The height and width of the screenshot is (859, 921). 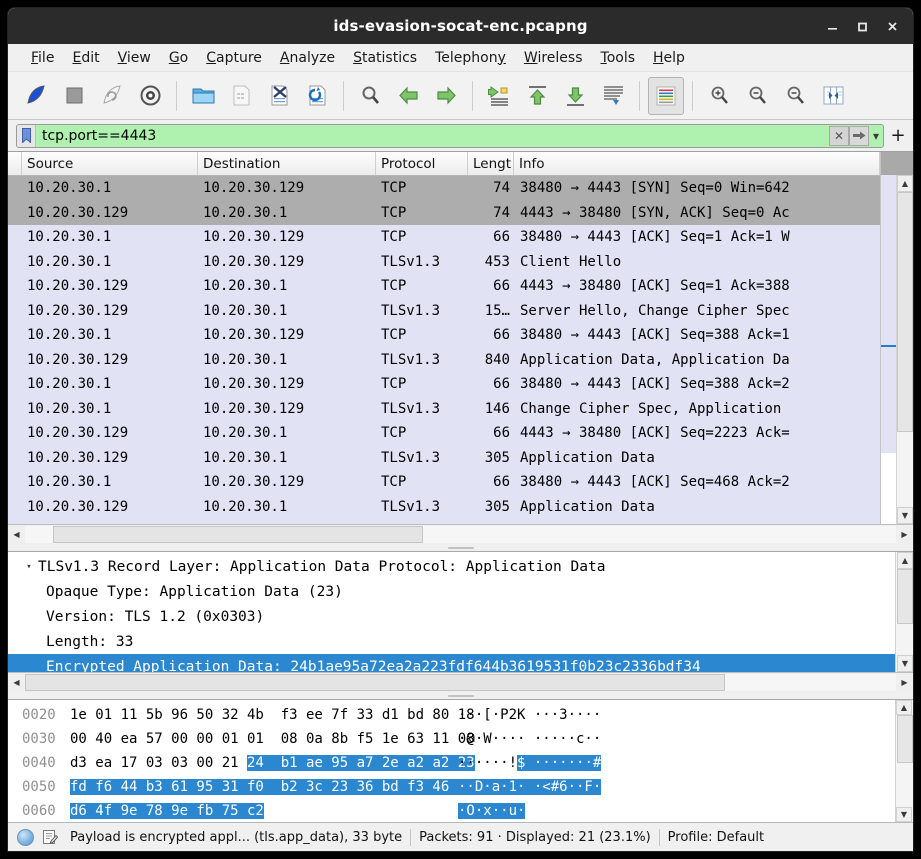 What do you see at coordinates (719, 96) in the screenshot?
I see `zoom-in-icon` at bounding box center [719, 96].